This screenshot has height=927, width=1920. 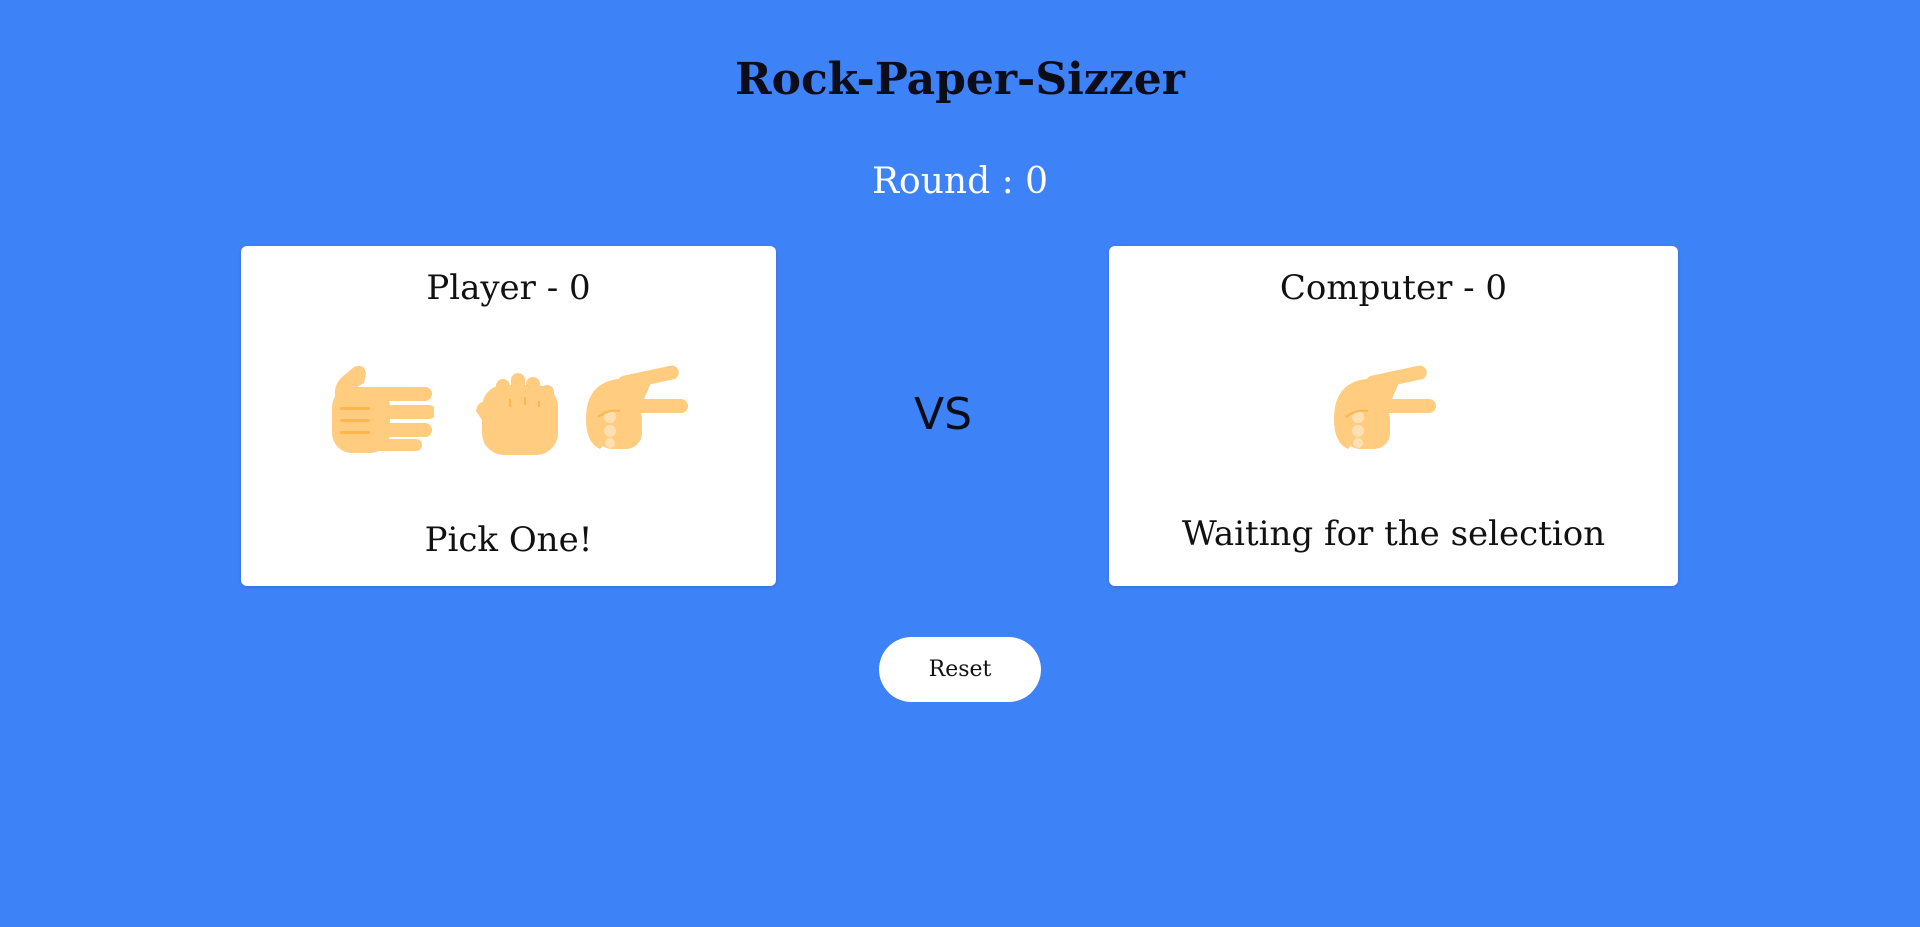 What do you see at coordinates (960, 181) in the screenshot?
I see `round-counter: Round : 0` at bounding box center [960, 181].